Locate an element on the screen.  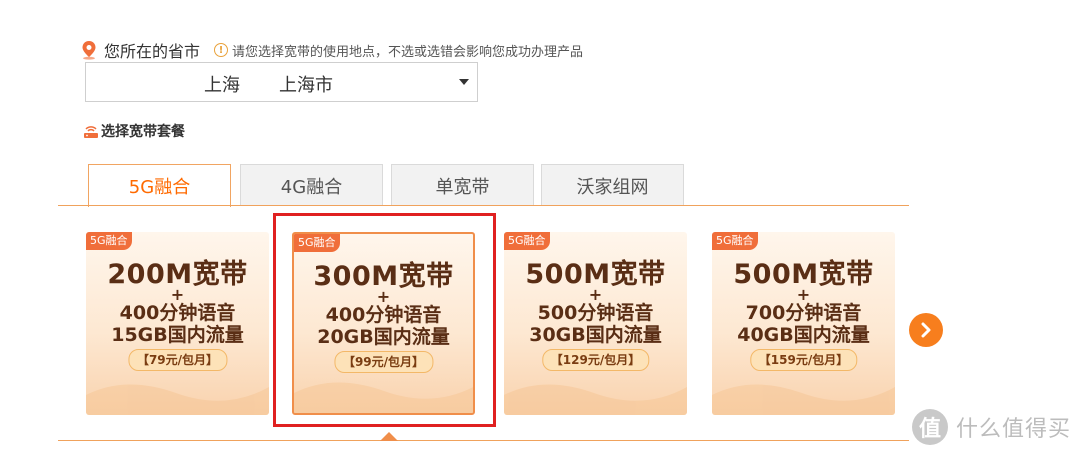
warning-icon: ! is located at coordinates (221, 50).